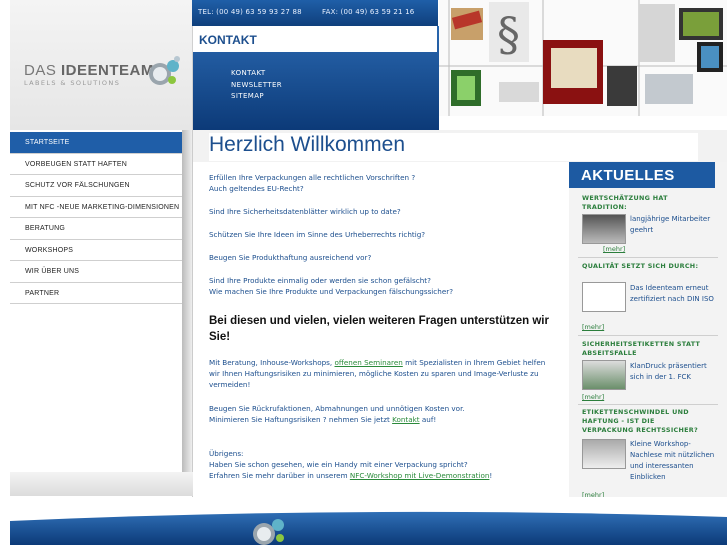  What do you see at coordinates (406, 419) in the screenshot?
I see `kontakt-link: Kontakt` at bounding box center [406, 419].